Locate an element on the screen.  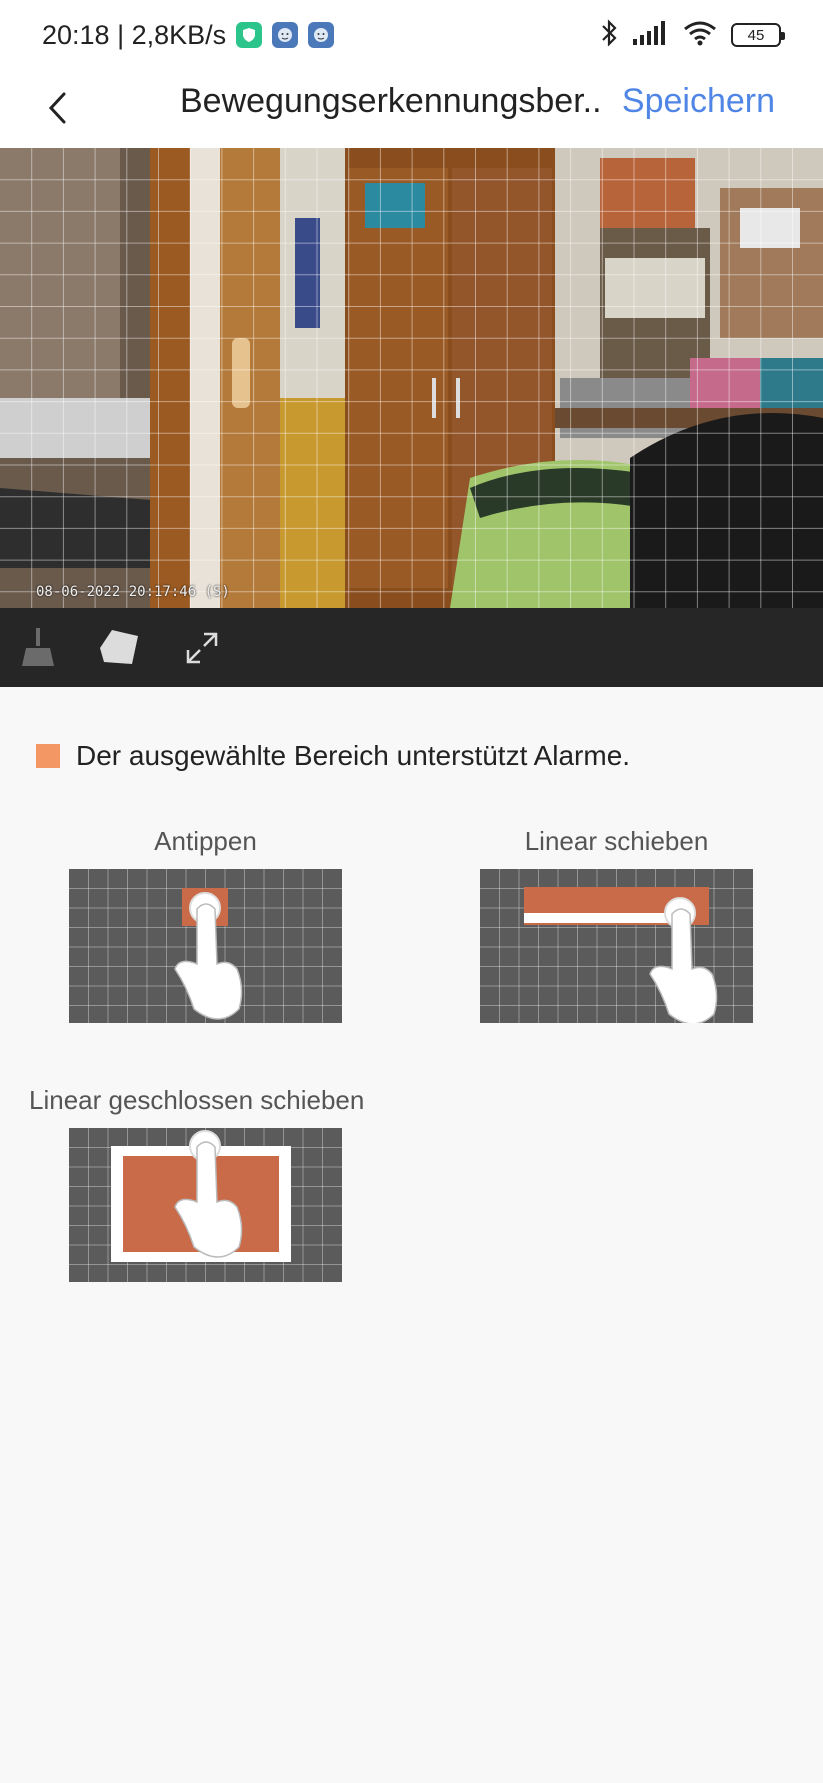
demo-linear-slide: Linear schieben is located at coordinates (616, 926).